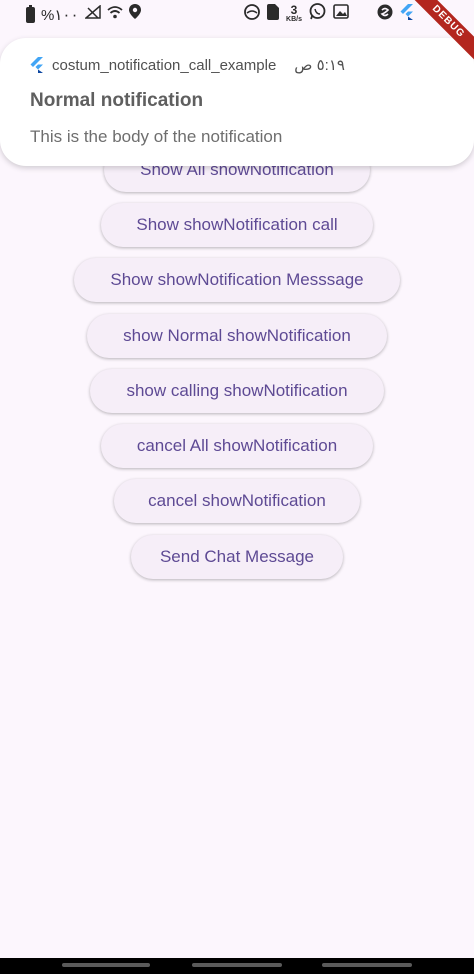 The width and height of the screenshot is (474, 974). What do you see at coordinates (164, 65) in the screenshot?
I see `notification-app-name: costum_notification_call_example` at bounding box center [164, 65].